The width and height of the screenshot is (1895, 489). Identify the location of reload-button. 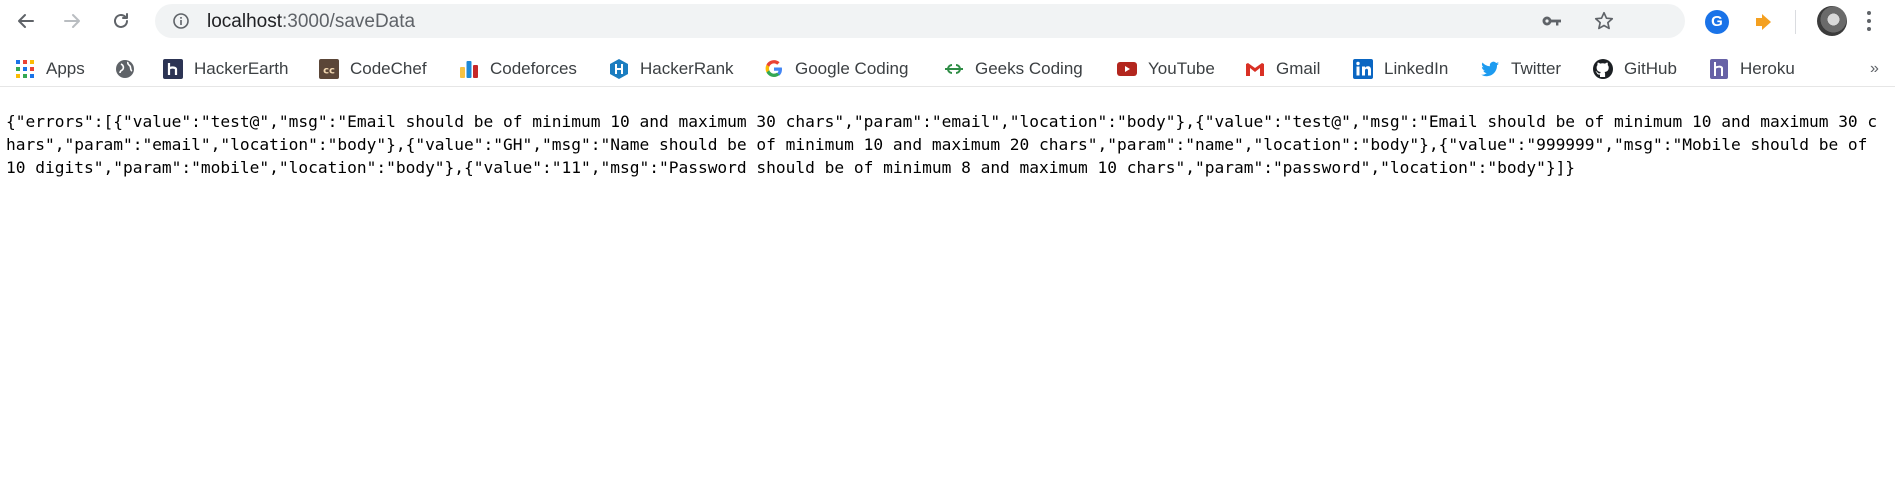
(121, 21).